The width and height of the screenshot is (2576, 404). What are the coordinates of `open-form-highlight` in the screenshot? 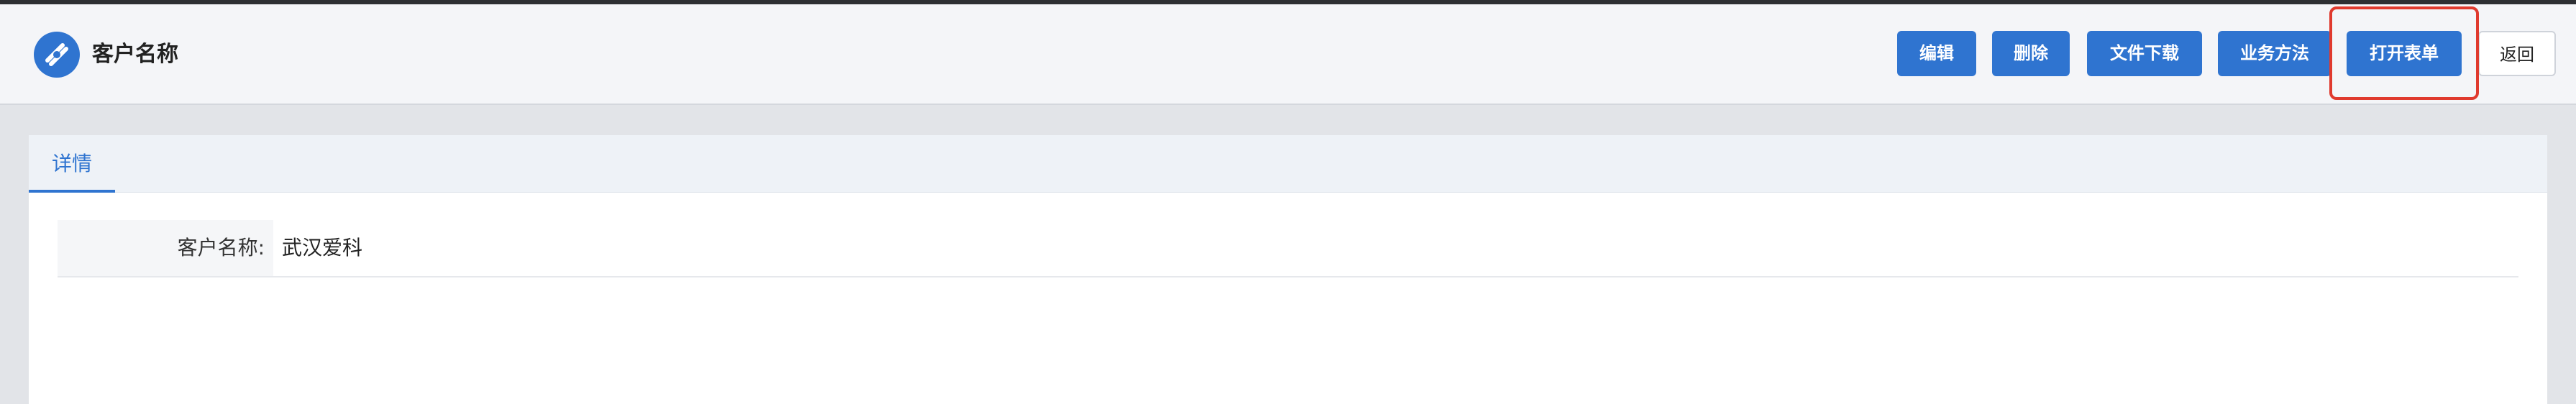 It's located at (2404, 53).